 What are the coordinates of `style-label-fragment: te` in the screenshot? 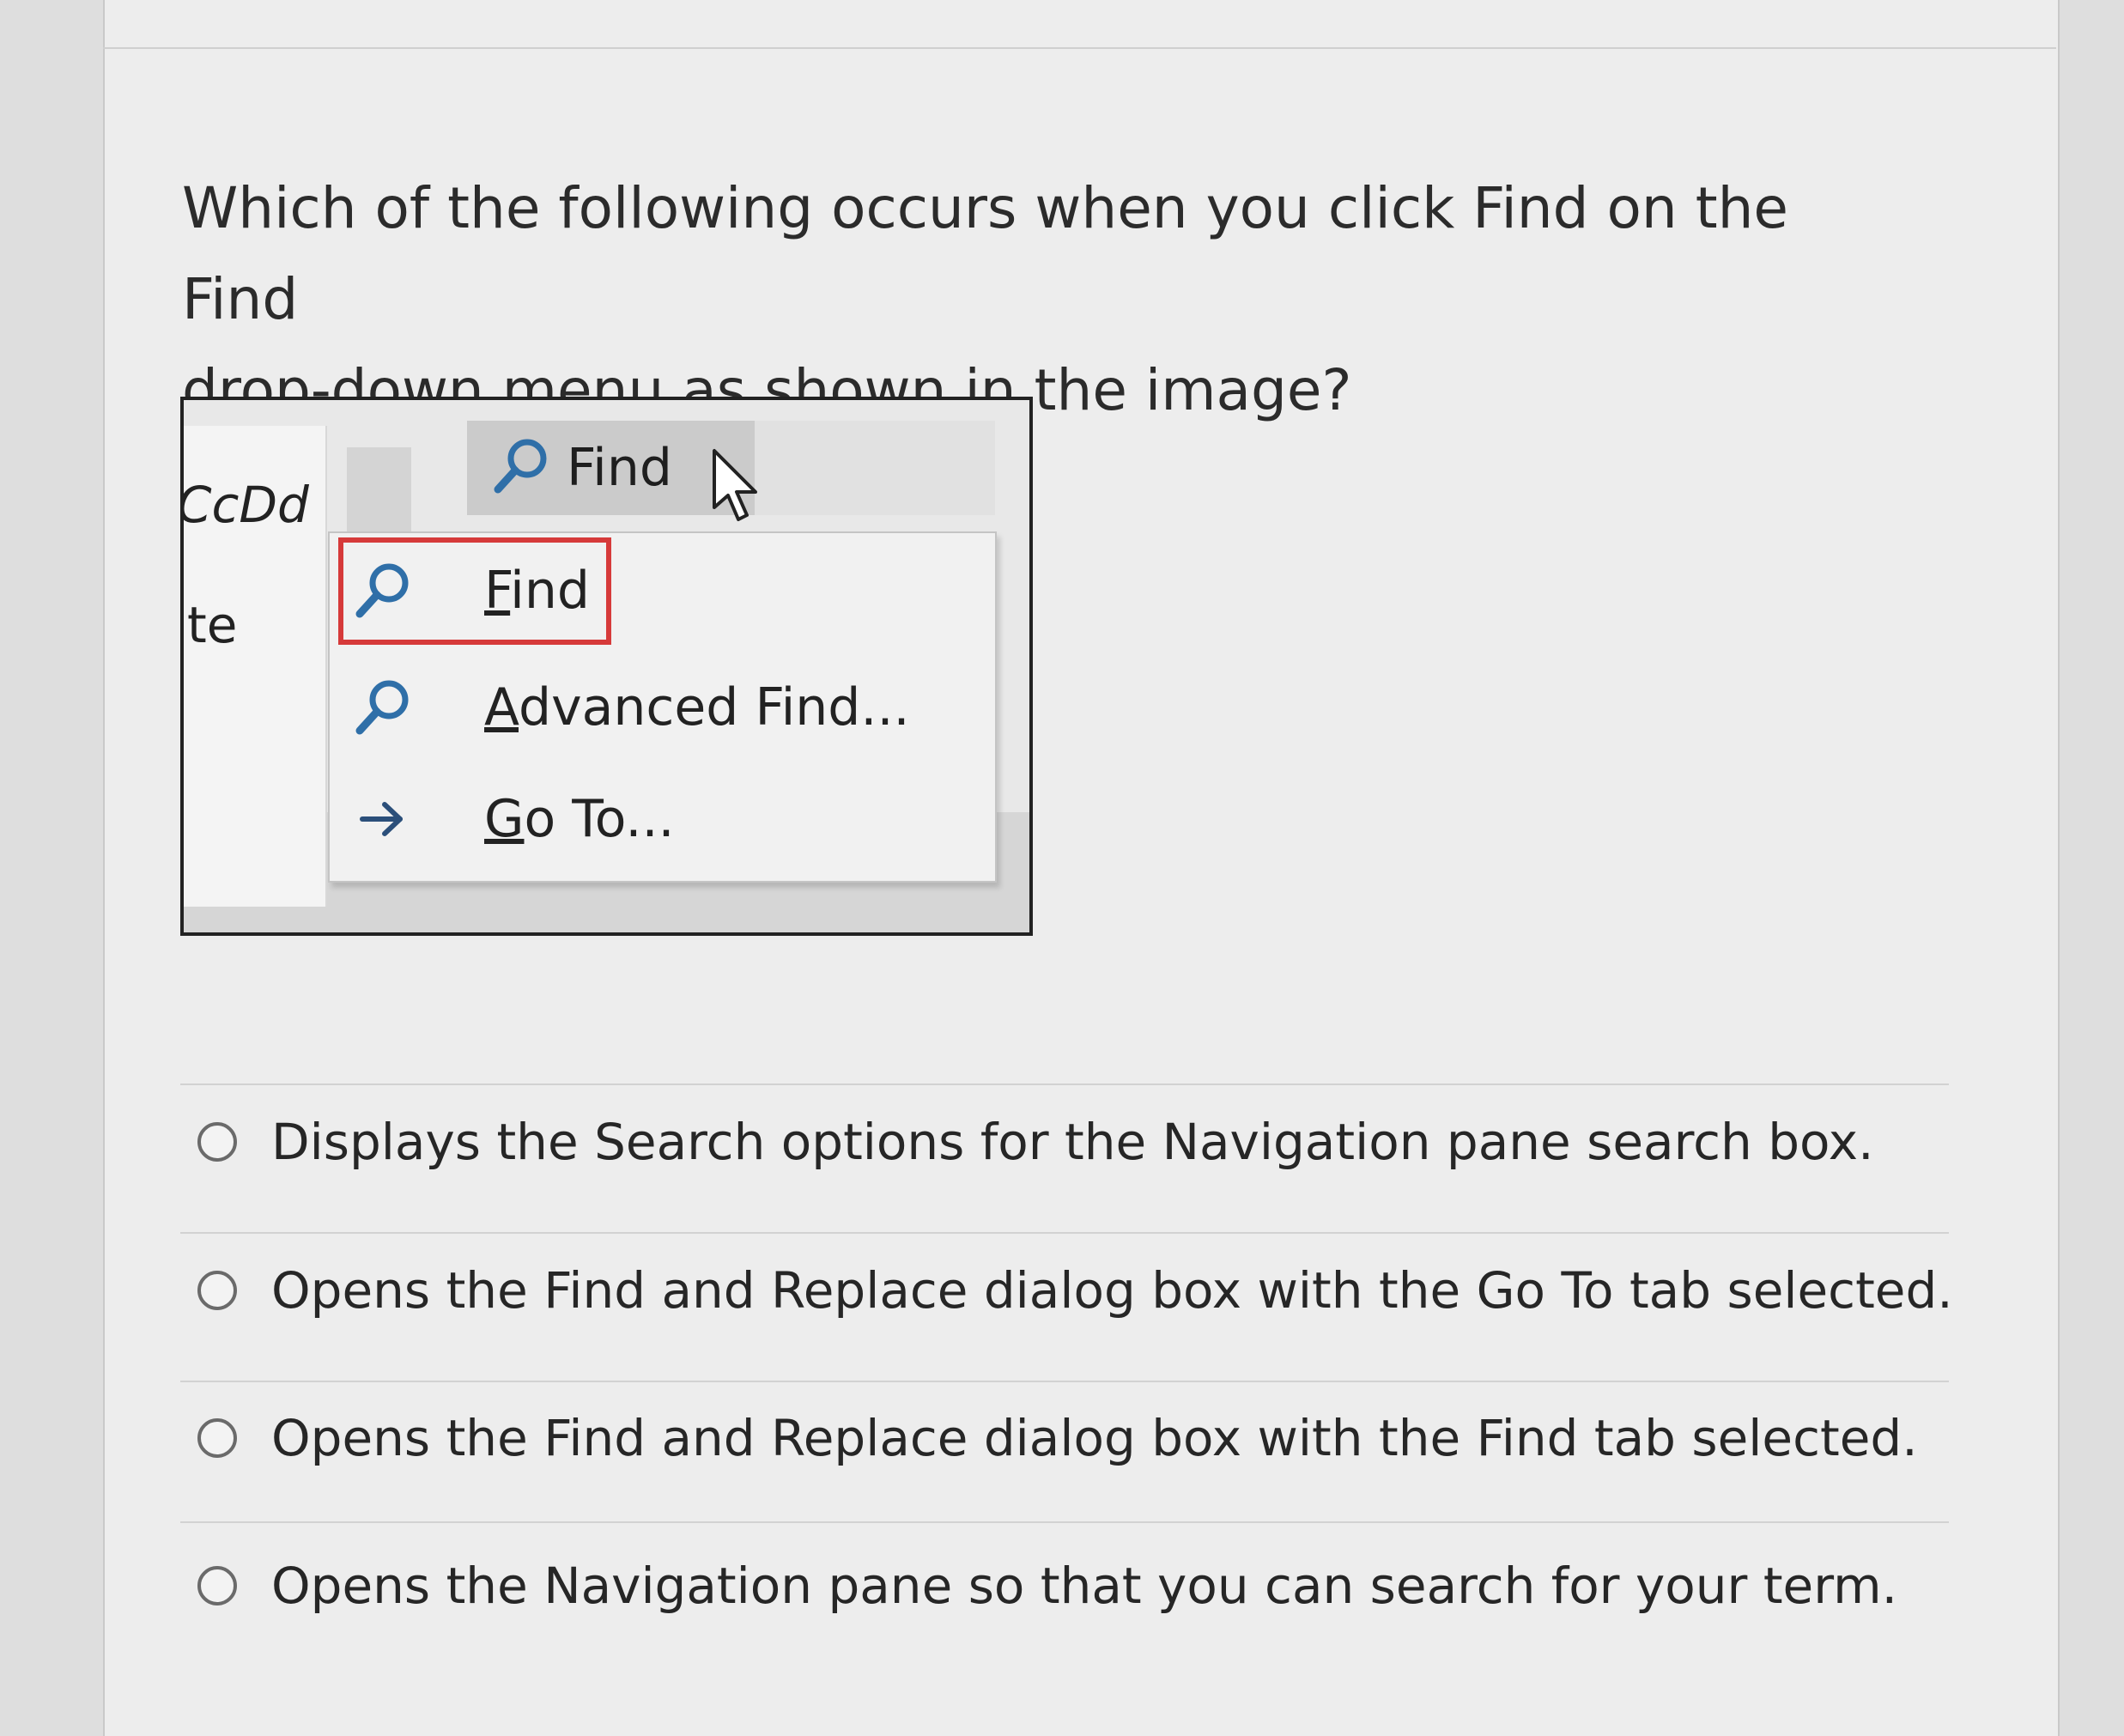 It's located at (213, 625).